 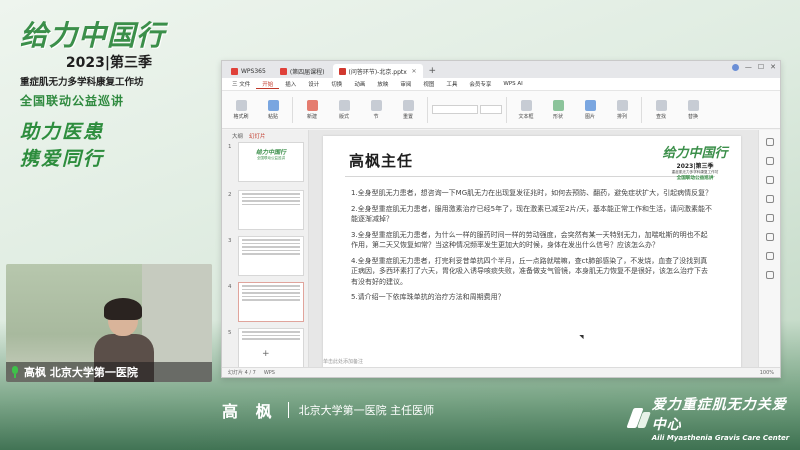 What do you see at coordinates (769, 218) in the screenshot?
I see `selection-icon` at bounding box center [769, 218].